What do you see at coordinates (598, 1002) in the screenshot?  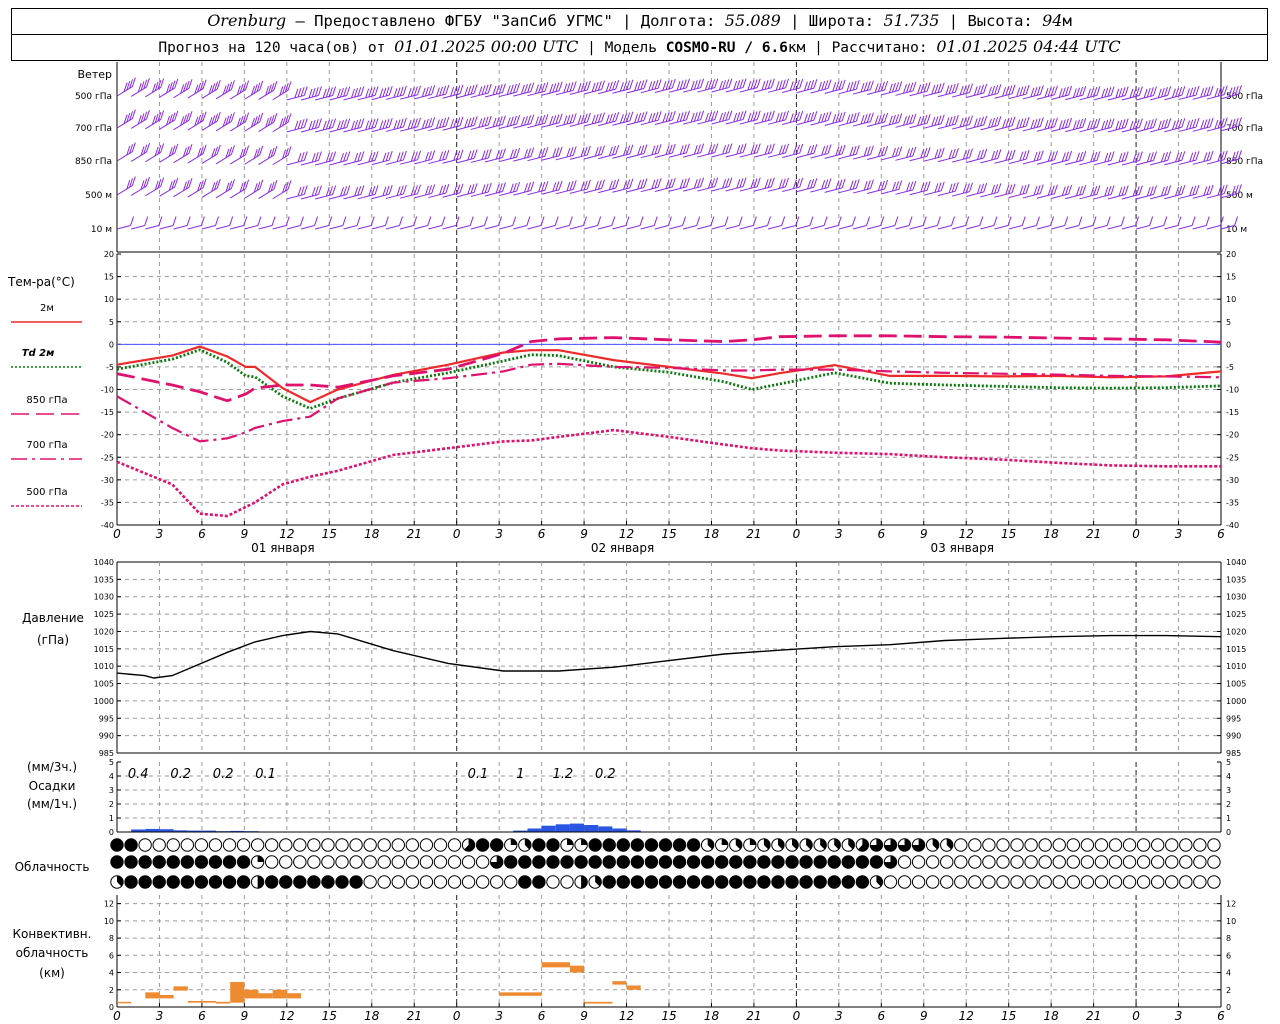 I see `conv-cloud-bar` at bounding box center [598, 1002].